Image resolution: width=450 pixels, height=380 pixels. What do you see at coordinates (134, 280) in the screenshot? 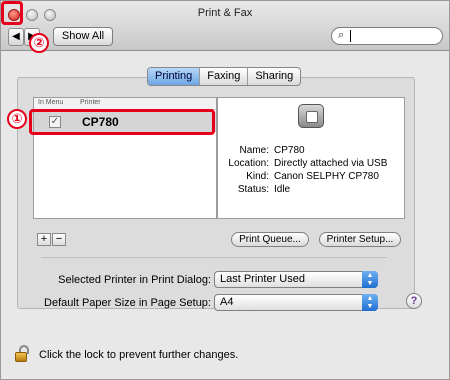
I see `selected-printer-label: Selected Printer in Print Dialog:` at bounding box center [134, 280].